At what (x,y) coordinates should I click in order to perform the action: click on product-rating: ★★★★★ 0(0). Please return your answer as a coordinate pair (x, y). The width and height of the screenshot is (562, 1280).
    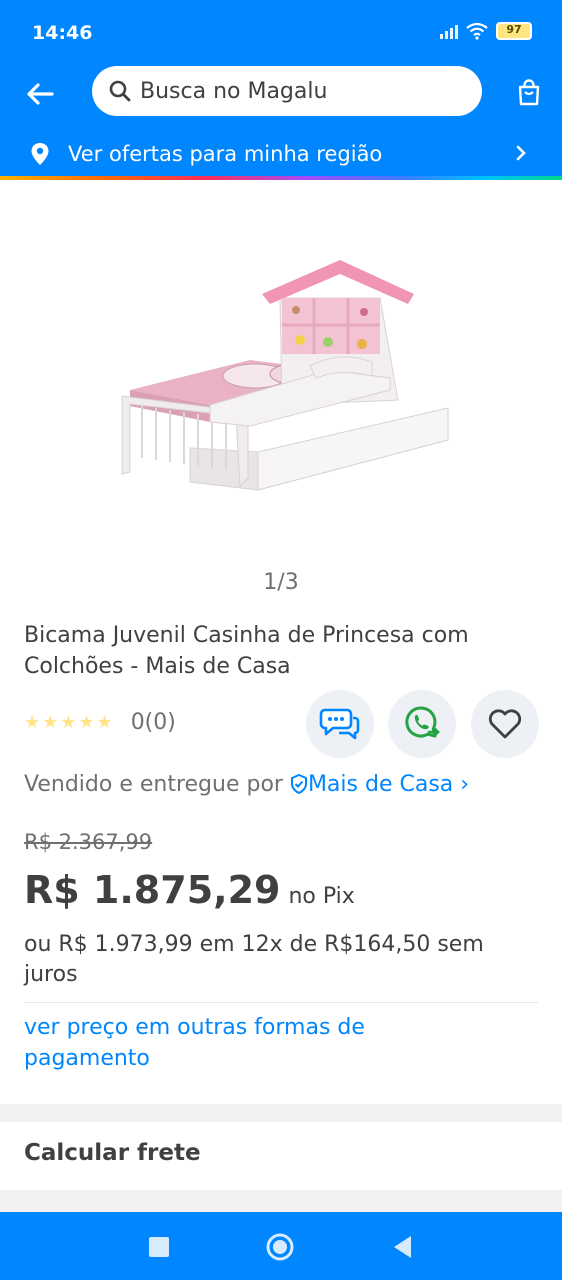
    Looking at the image, I should click on (100, 722).